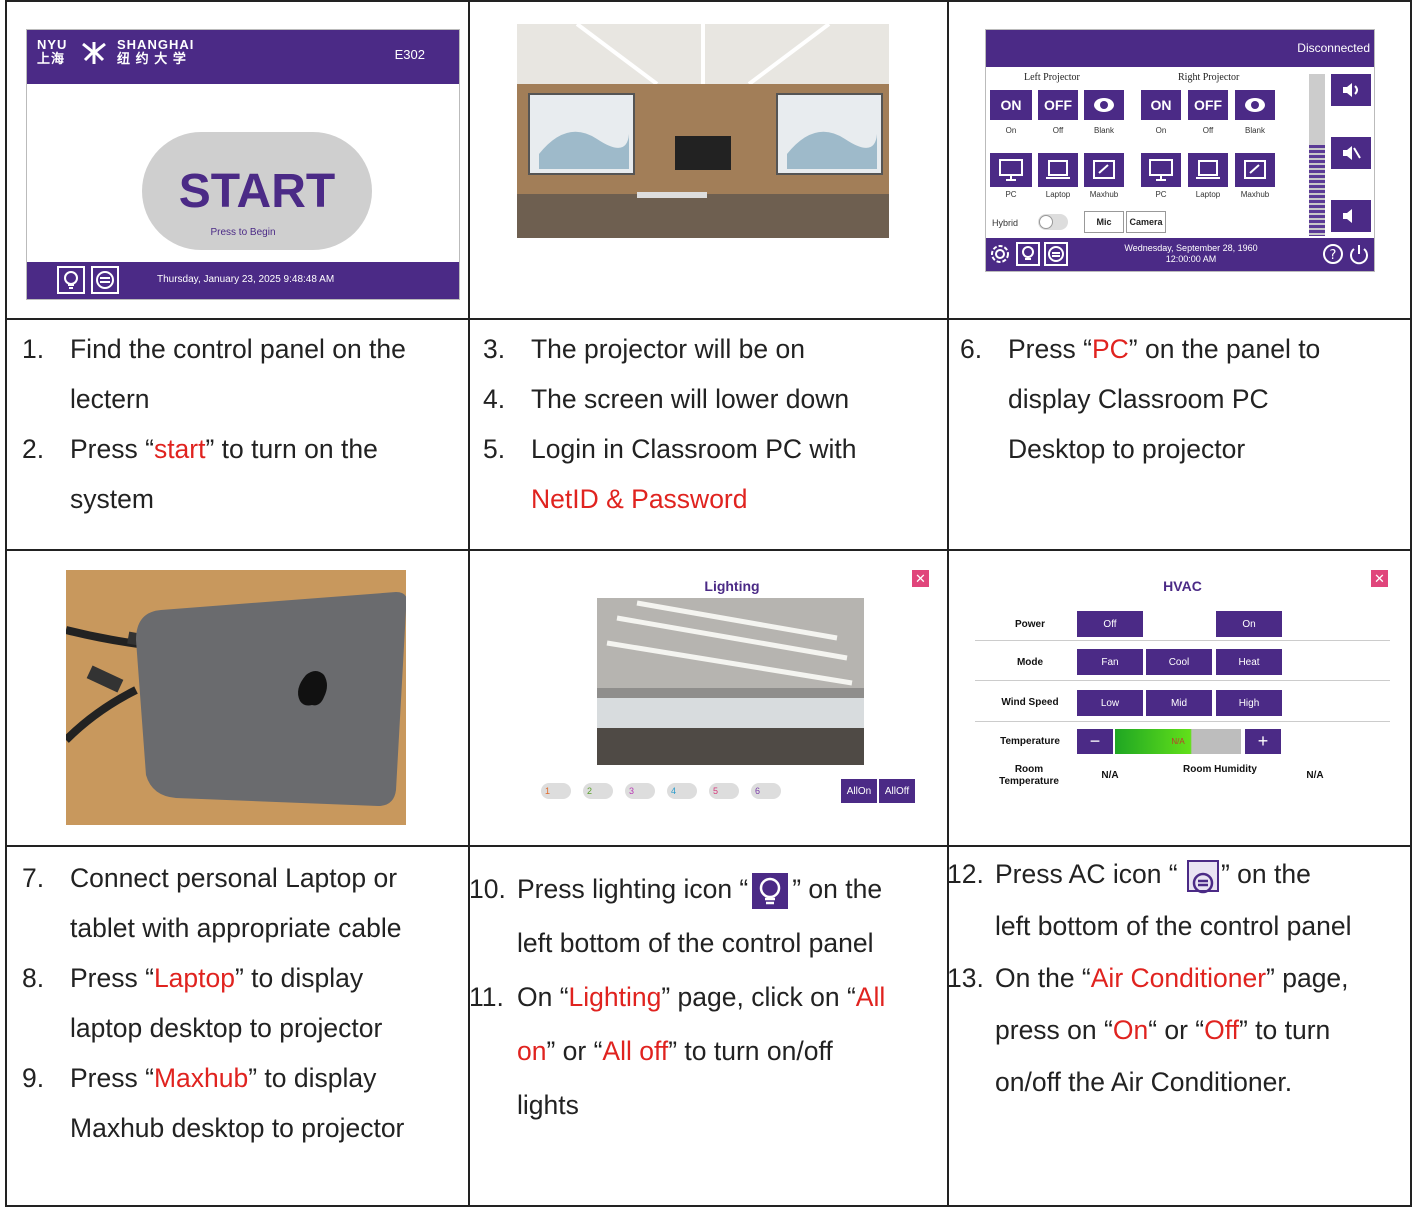 This screenshot has width=1417, height=1210. I want to click on mode-label: Mode, so click(1030, 662).